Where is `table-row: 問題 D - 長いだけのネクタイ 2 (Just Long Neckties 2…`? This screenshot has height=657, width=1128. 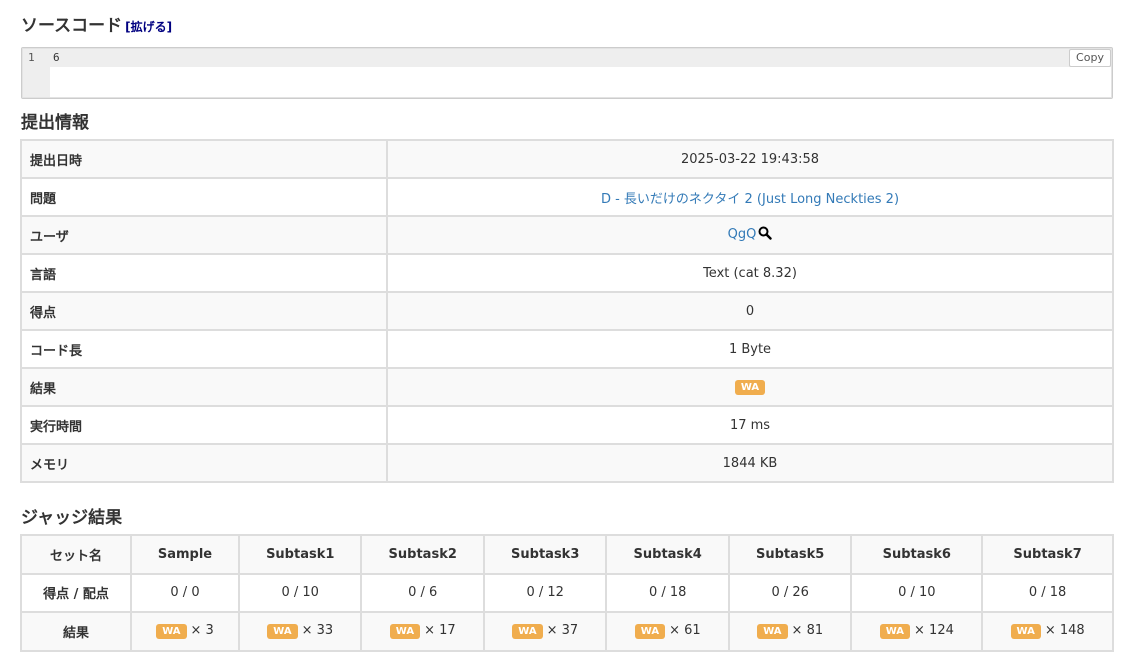
table-row: 問題 D - 長いだけのネクタイ 2 (Just Long Neckties 2… is located at coordinates (567, 197).